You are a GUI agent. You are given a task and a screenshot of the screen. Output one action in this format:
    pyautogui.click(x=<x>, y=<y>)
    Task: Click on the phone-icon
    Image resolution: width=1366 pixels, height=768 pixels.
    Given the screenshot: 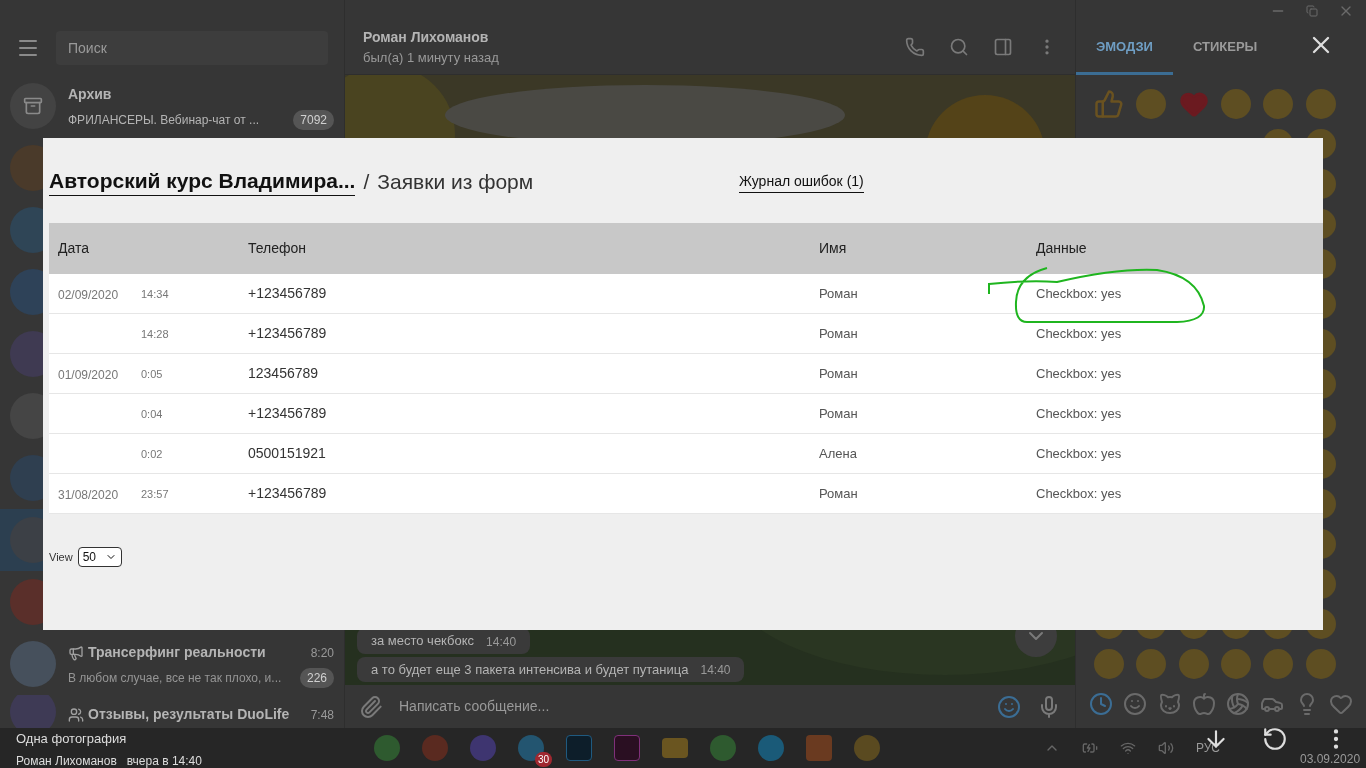 What is the action you would take?
    pyautogui.click(x=915, y=47)
    